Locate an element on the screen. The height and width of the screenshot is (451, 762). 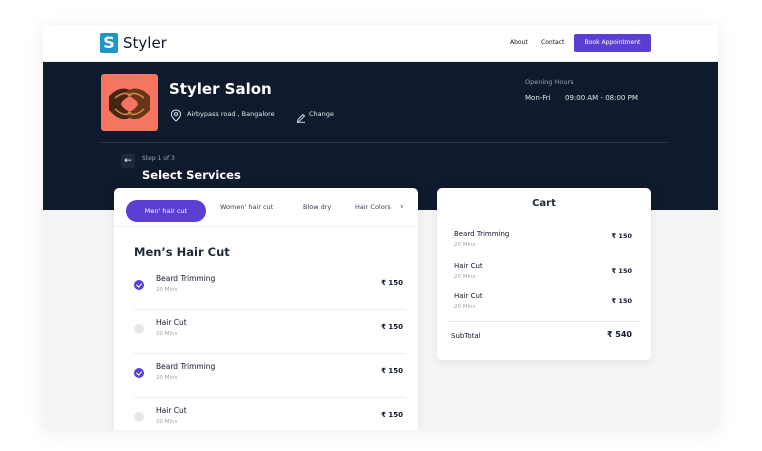
header-divider is located at coordinates (384, 142).